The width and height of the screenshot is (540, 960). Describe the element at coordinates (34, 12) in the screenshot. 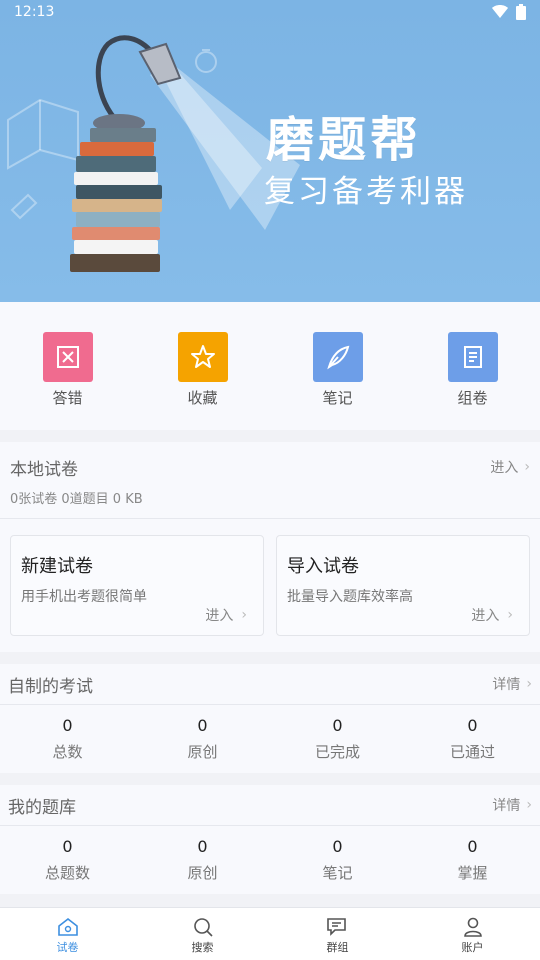

I see `status-time: 12:13` at that location.